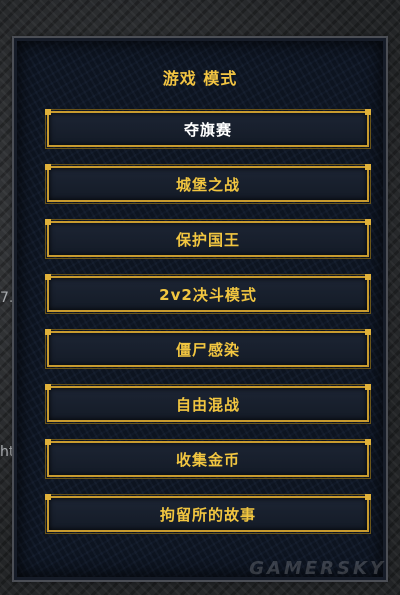 This screenshot has height=595, width=400. I want to click on watermark: GAMERSKY, so click(317, 568).